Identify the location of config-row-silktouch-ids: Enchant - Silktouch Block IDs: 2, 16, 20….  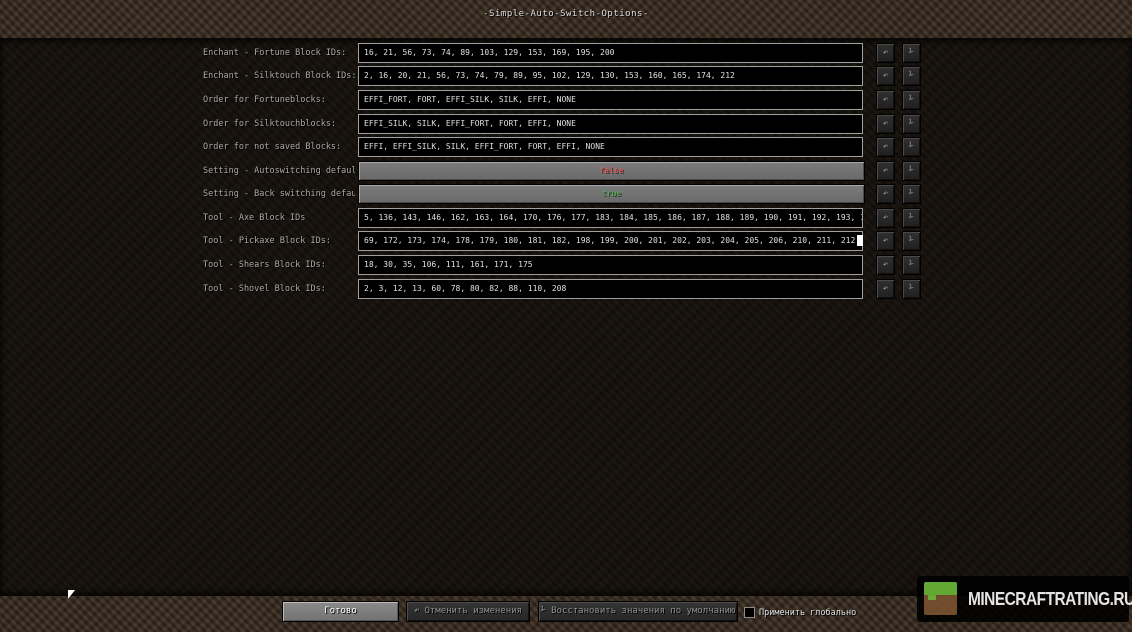
(566, 77).